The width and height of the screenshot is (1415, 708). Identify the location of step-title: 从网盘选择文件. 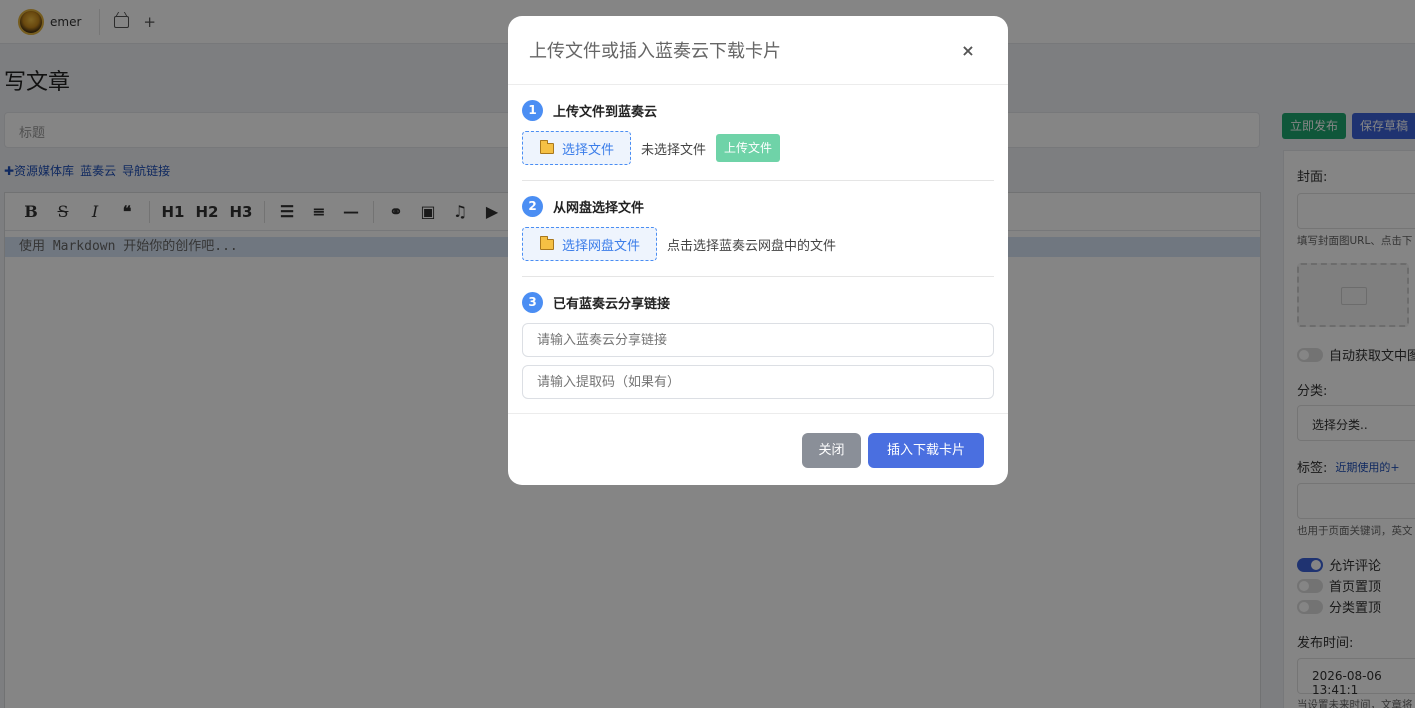
(599, 208).